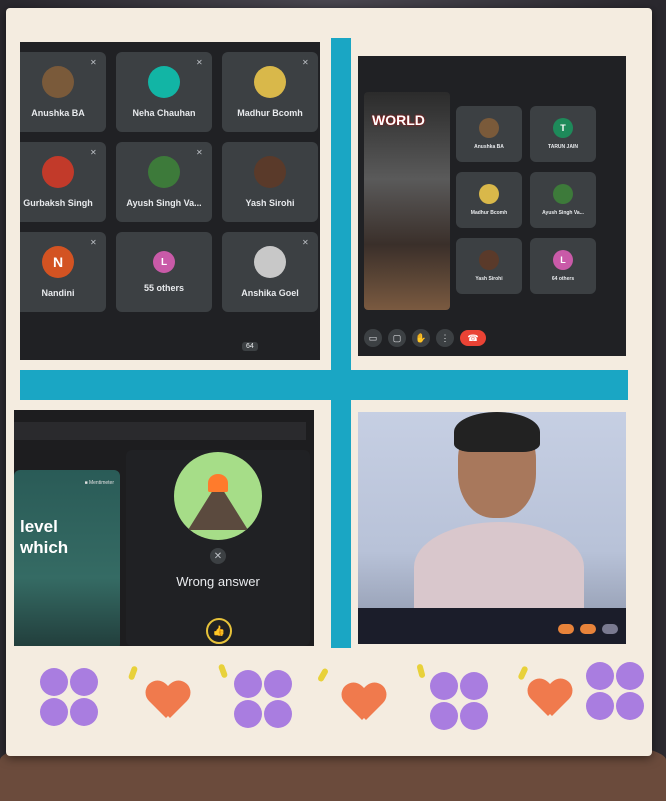  Describe the element at coordinates (398, 120) in the screenshot. I see `video-logo: WORLD` at that location.